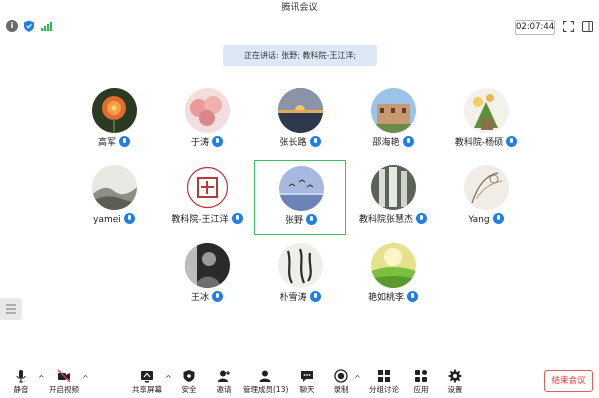 The image size is (599, 398). I want to click on info-icon: i, so click(12, 26).